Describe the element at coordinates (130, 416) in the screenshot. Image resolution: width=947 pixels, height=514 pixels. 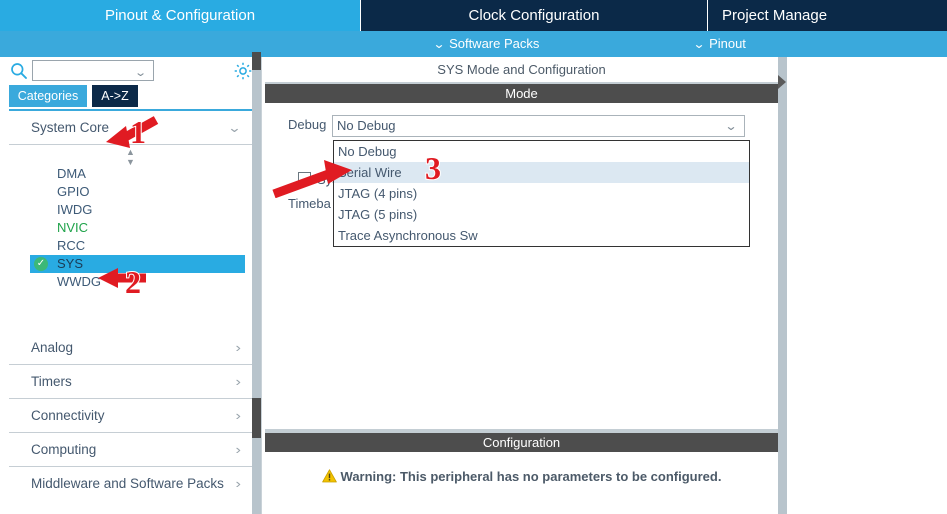
I see `sidebar-group-connectivity: Connectivity ›` at that location.